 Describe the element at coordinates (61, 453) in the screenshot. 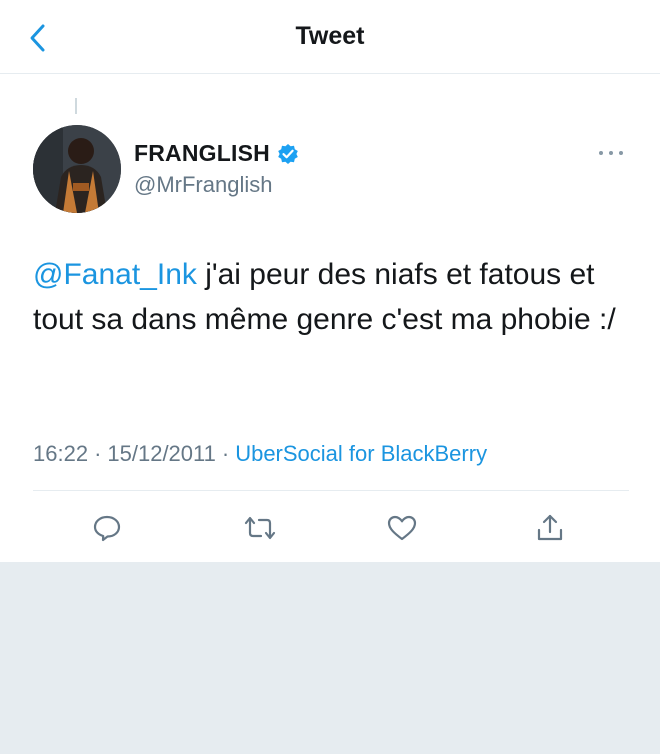

I see `tweet-time: 16:22` at that location.